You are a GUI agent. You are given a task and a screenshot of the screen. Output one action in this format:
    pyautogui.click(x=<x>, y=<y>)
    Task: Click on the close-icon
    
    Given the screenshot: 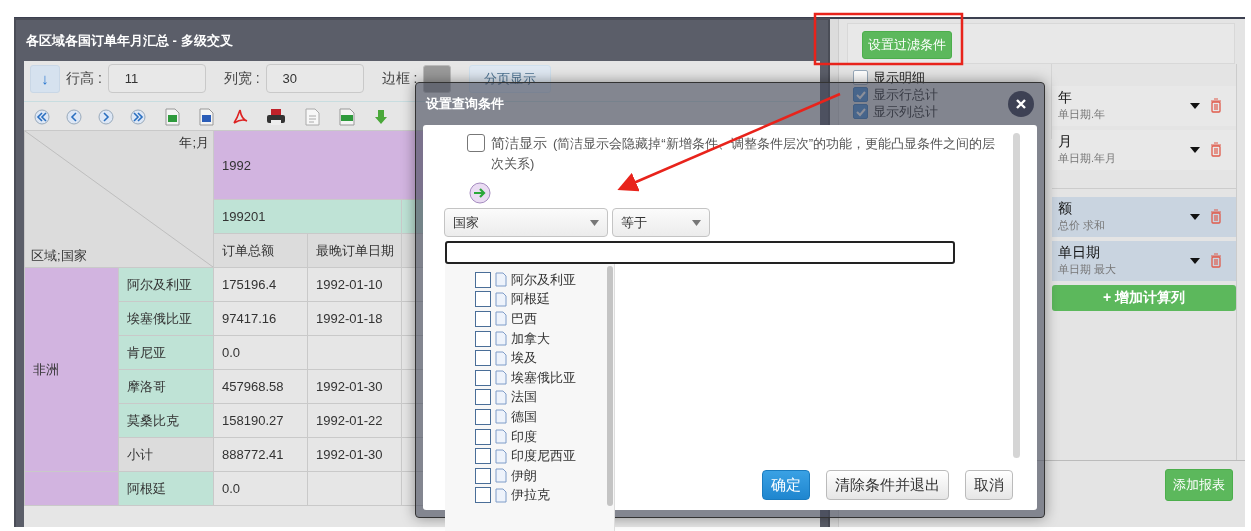 What is the action you would take?
    pyautogui.click(x=1021, y=104)
    